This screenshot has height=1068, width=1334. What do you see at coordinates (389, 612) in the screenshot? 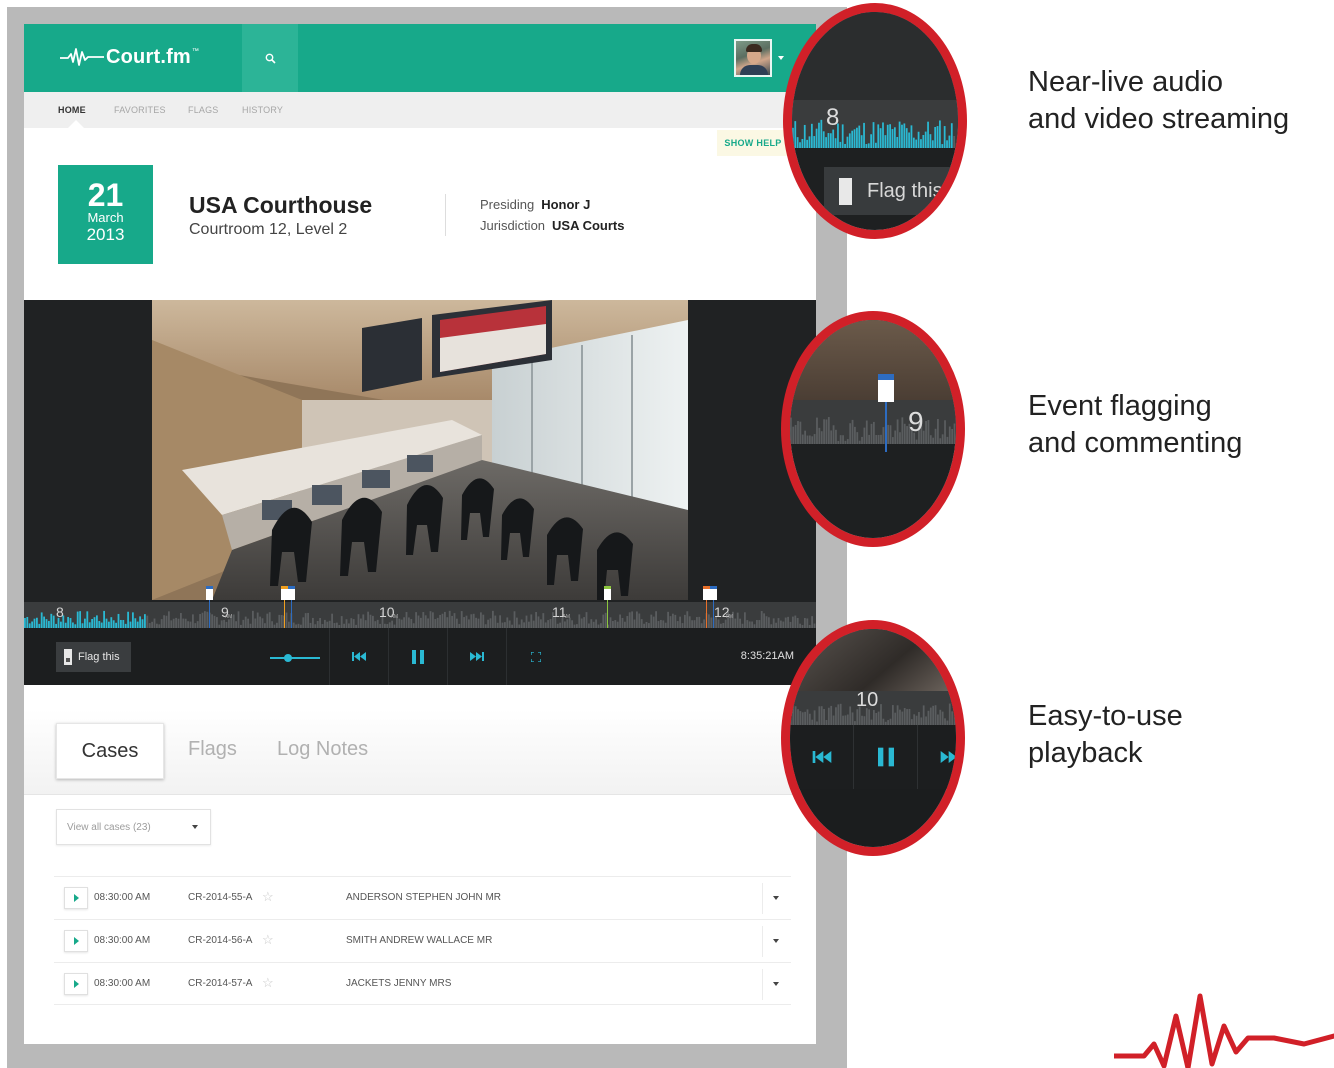
I see `timeline-hour-10: 10AM` at bounding box center [389, 612].